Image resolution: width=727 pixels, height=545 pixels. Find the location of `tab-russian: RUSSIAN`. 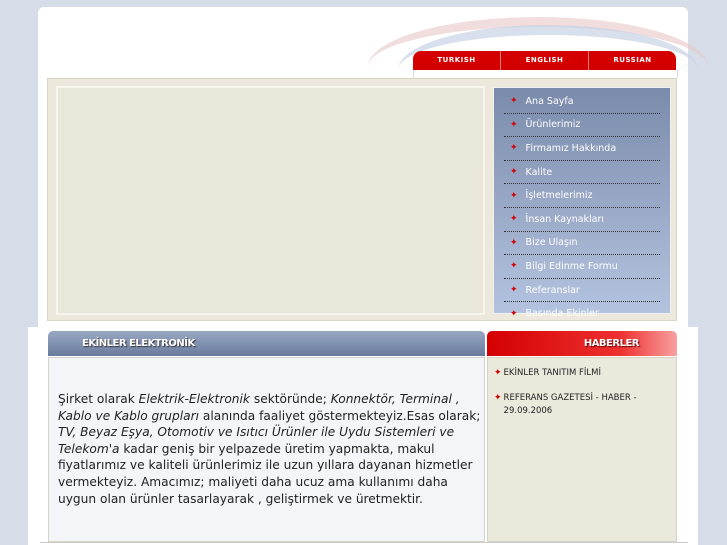

tab-russian: RUSSIAN is located at coordinates (632, 60).